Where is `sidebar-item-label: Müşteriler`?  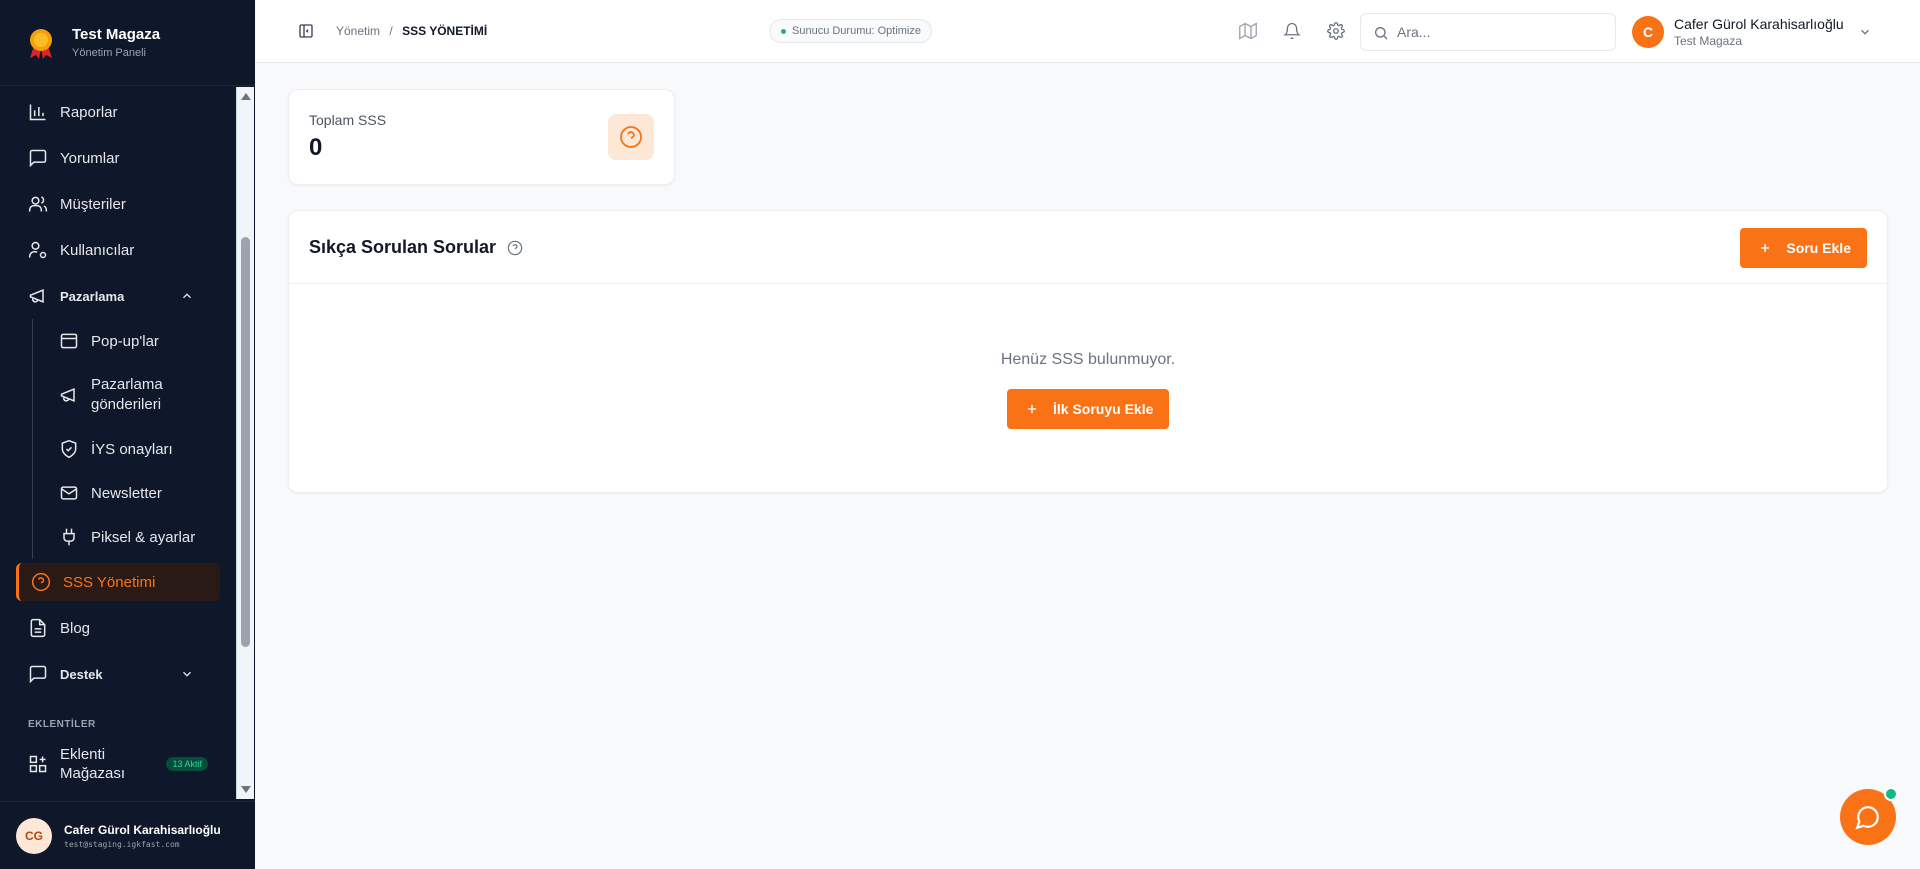
sidebar-item-label: Müşteriler is located at coordinates (93, 204).